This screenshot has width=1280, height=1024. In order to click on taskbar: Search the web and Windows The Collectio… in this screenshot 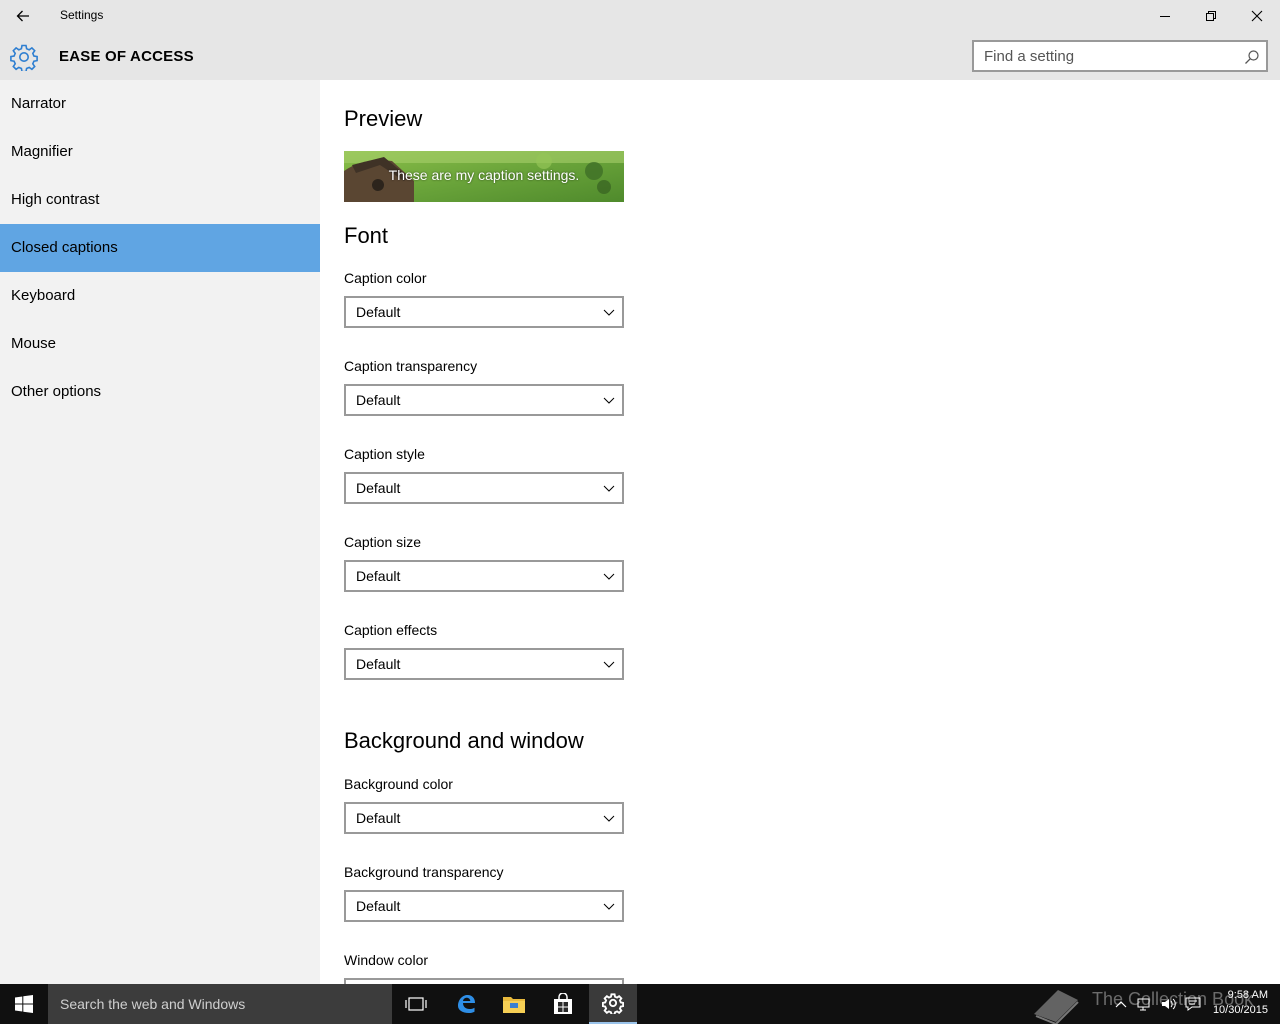, I will do `click(640, 1004)`.